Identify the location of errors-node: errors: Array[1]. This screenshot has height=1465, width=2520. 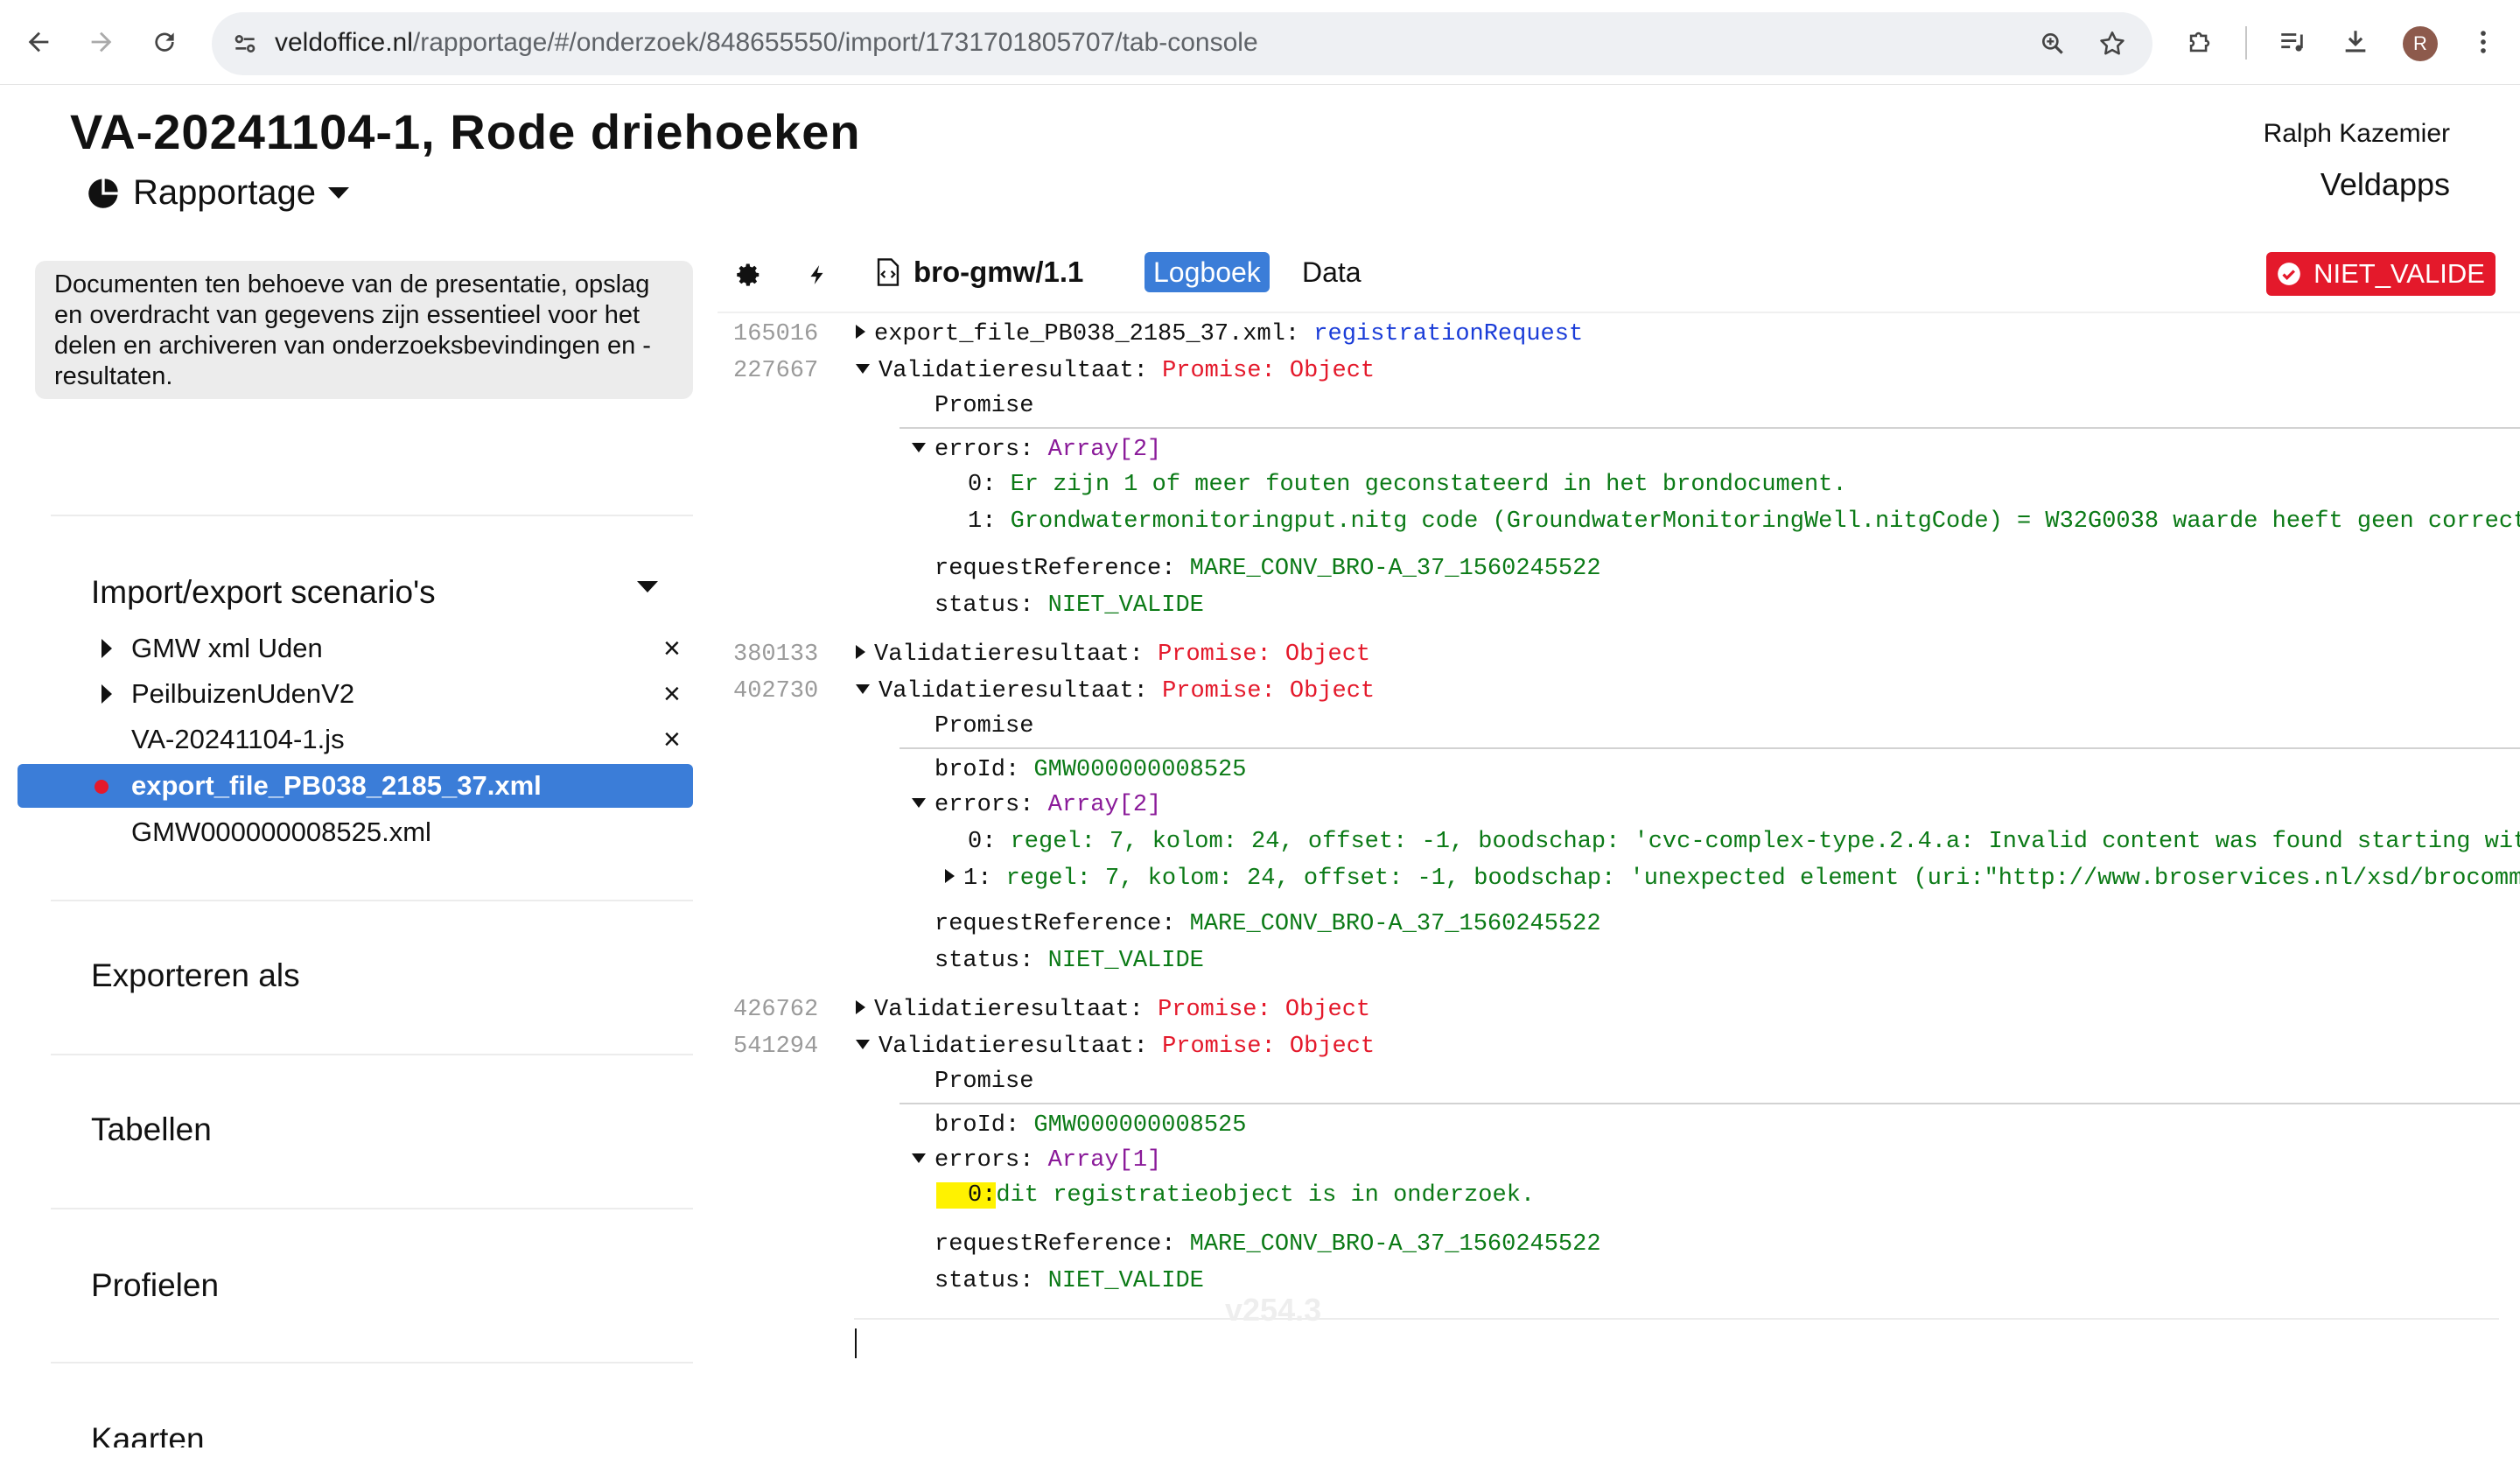
(1036, 1160).